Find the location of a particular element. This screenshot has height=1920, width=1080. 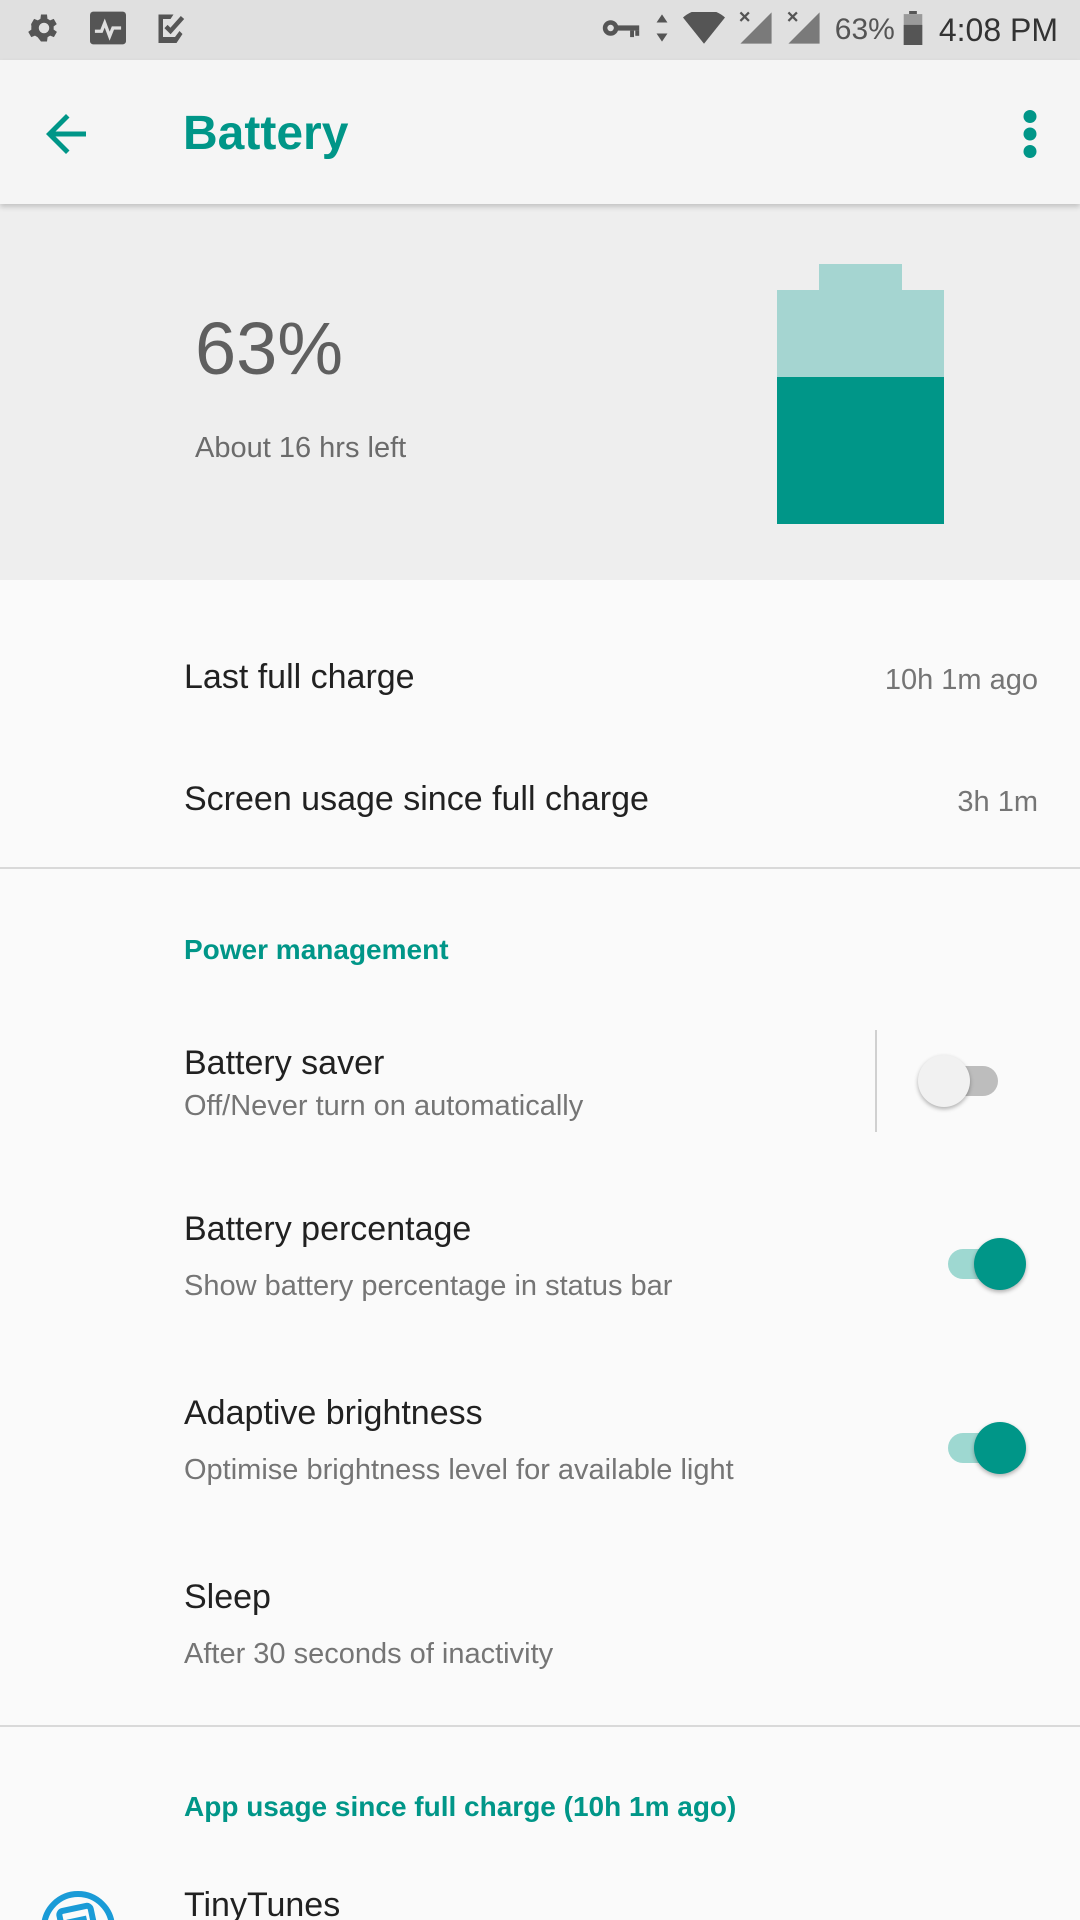

preference-divider is located at coordinates (876, 1081).